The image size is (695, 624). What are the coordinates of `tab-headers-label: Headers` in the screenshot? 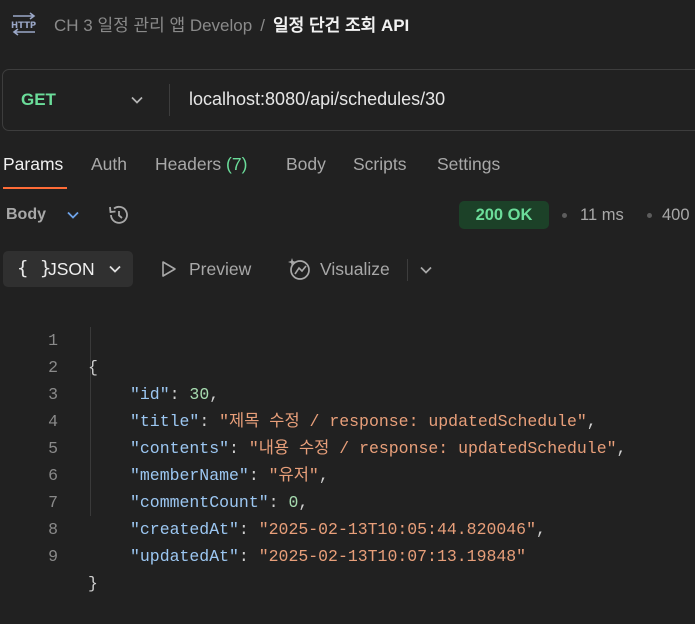 It's located at (188, 164).